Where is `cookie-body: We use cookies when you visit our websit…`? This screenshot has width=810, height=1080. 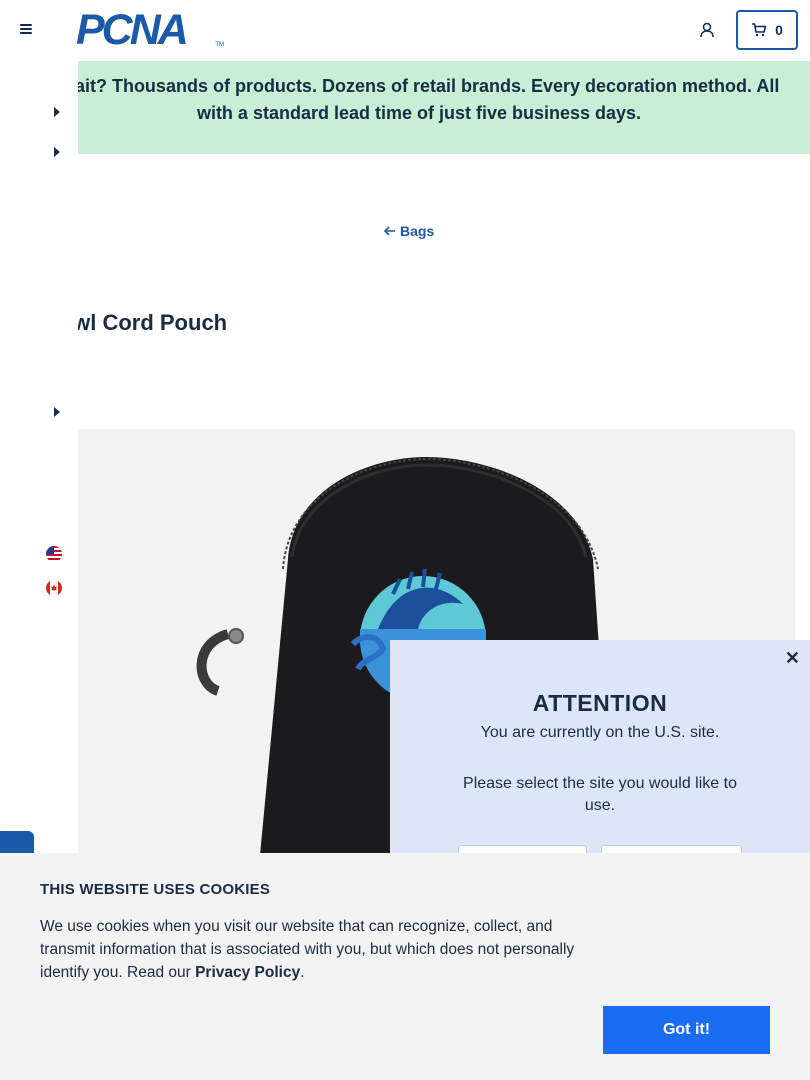 cookie-body: We use cookies when you visit our websit… is located at coordinates (307, 949).